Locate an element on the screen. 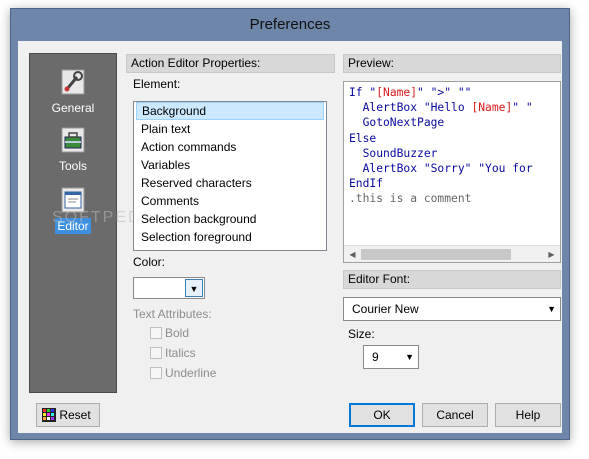  color-grid-icon is located at coordinates (49, 415).